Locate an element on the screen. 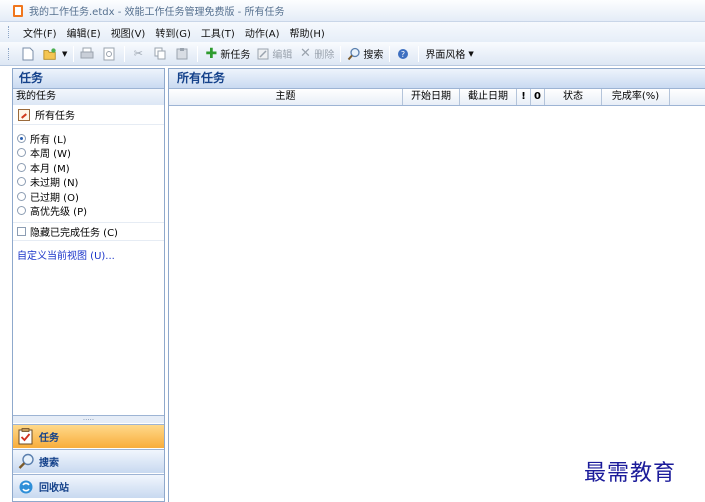 This screenshot has height=502, width=705. edit-button: 编辑 is located at coordinates (274, 54).